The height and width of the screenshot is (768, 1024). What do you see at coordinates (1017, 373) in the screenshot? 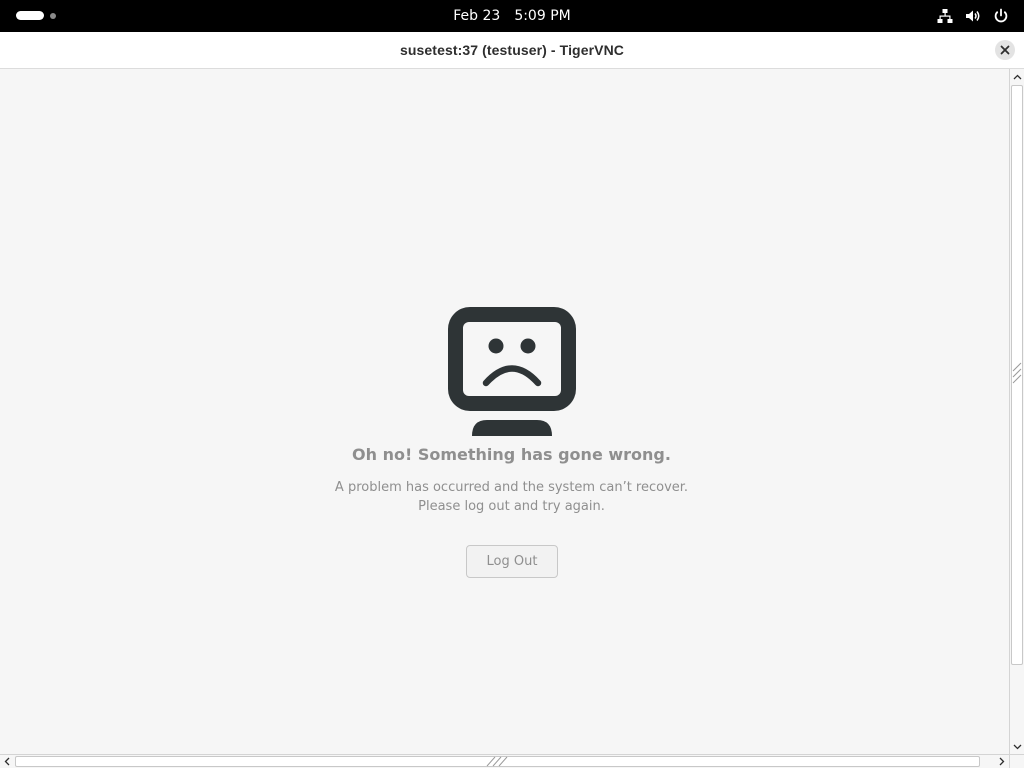
I see `vertical-grip-icon` at bounding box center [1017, 373].